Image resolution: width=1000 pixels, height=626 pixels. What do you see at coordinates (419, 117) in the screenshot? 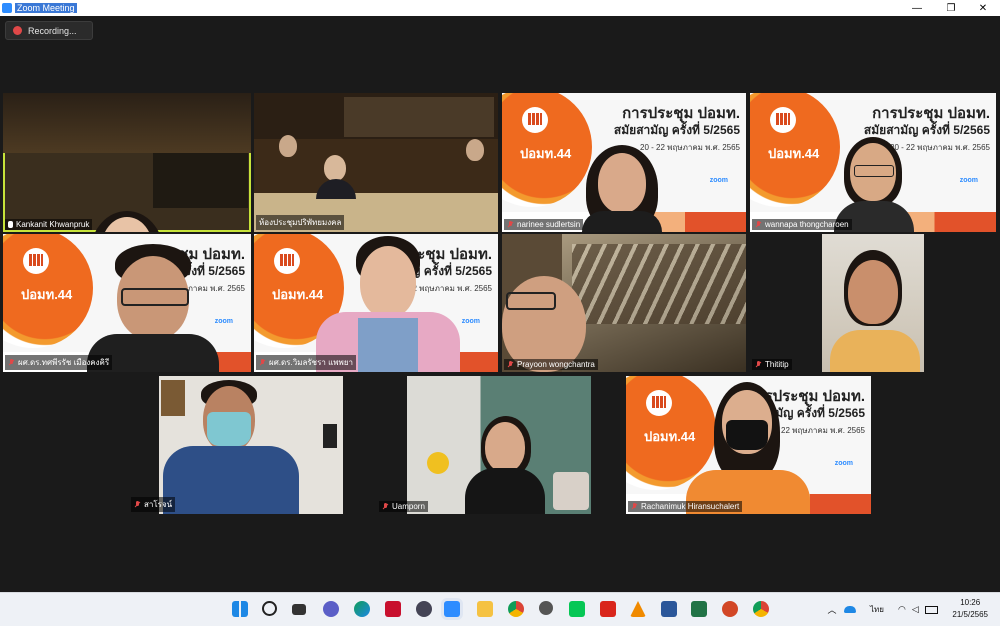
I see `room-banner` at bounding box center [419, 117].